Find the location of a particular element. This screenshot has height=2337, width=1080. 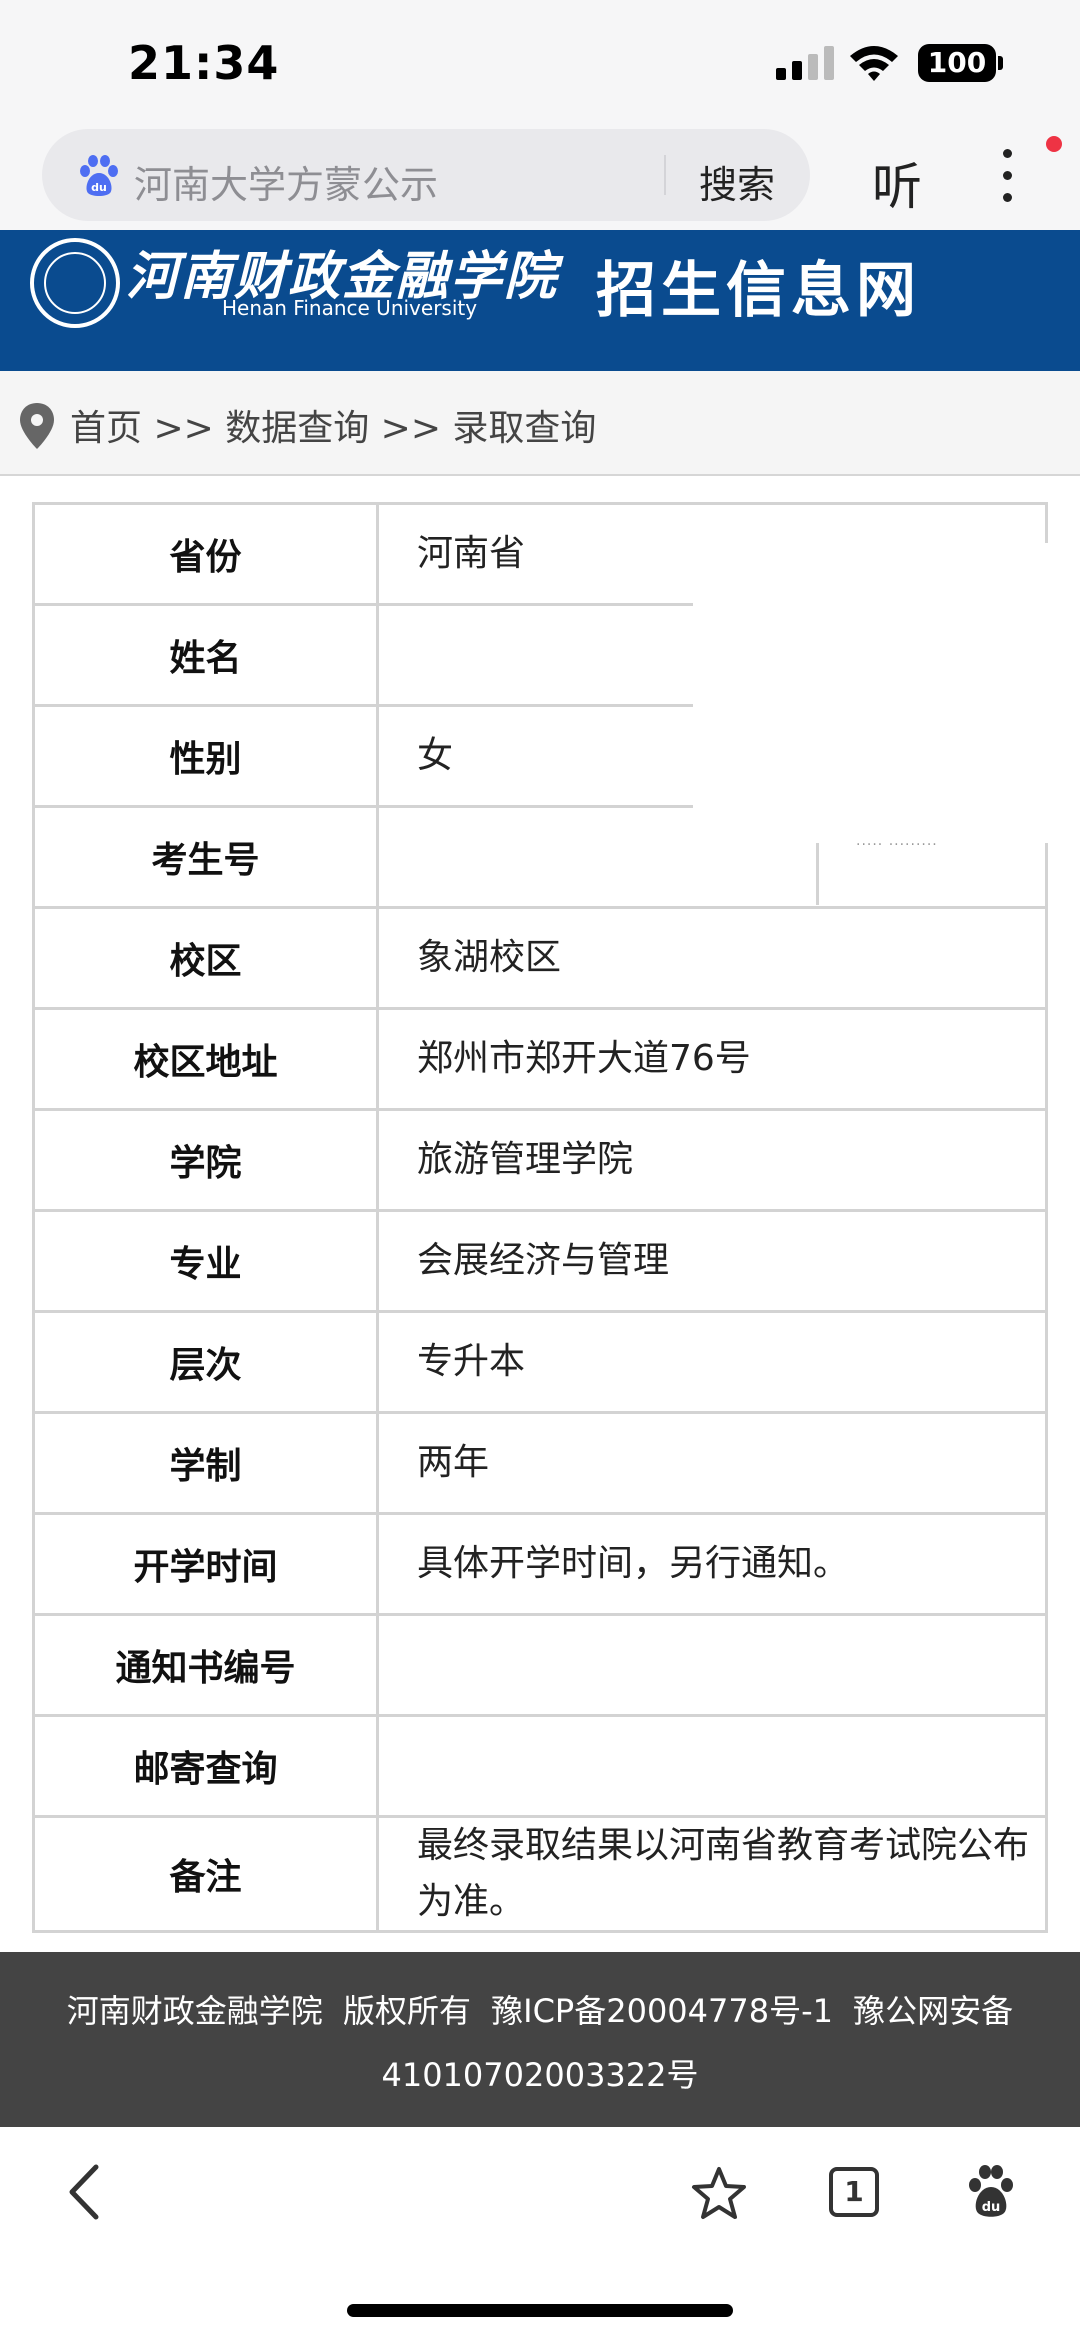

status-bar: 21:34 100 is located at coordinates (540, 62).